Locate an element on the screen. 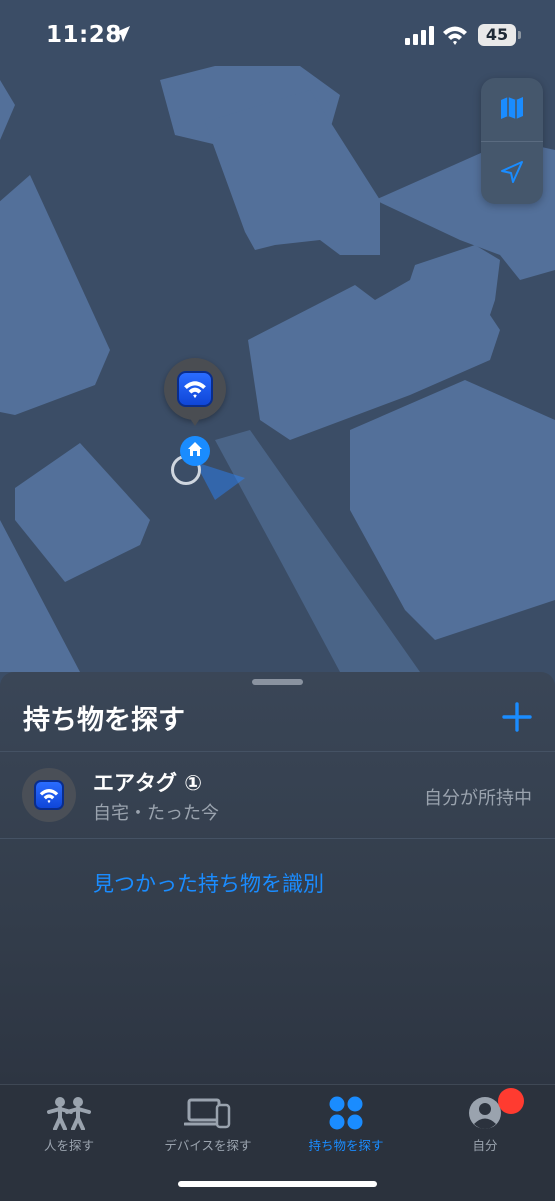 The width and height of the screenshot is (555, 1201). status-time: 11:28 is located at coordinates (84, 35).